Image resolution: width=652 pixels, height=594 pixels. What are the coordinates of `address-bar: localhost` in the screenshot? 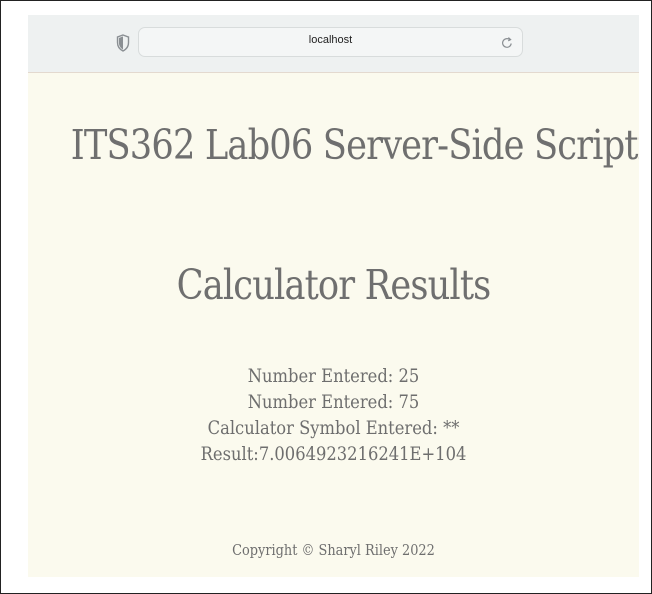 It's located at (330, 42).